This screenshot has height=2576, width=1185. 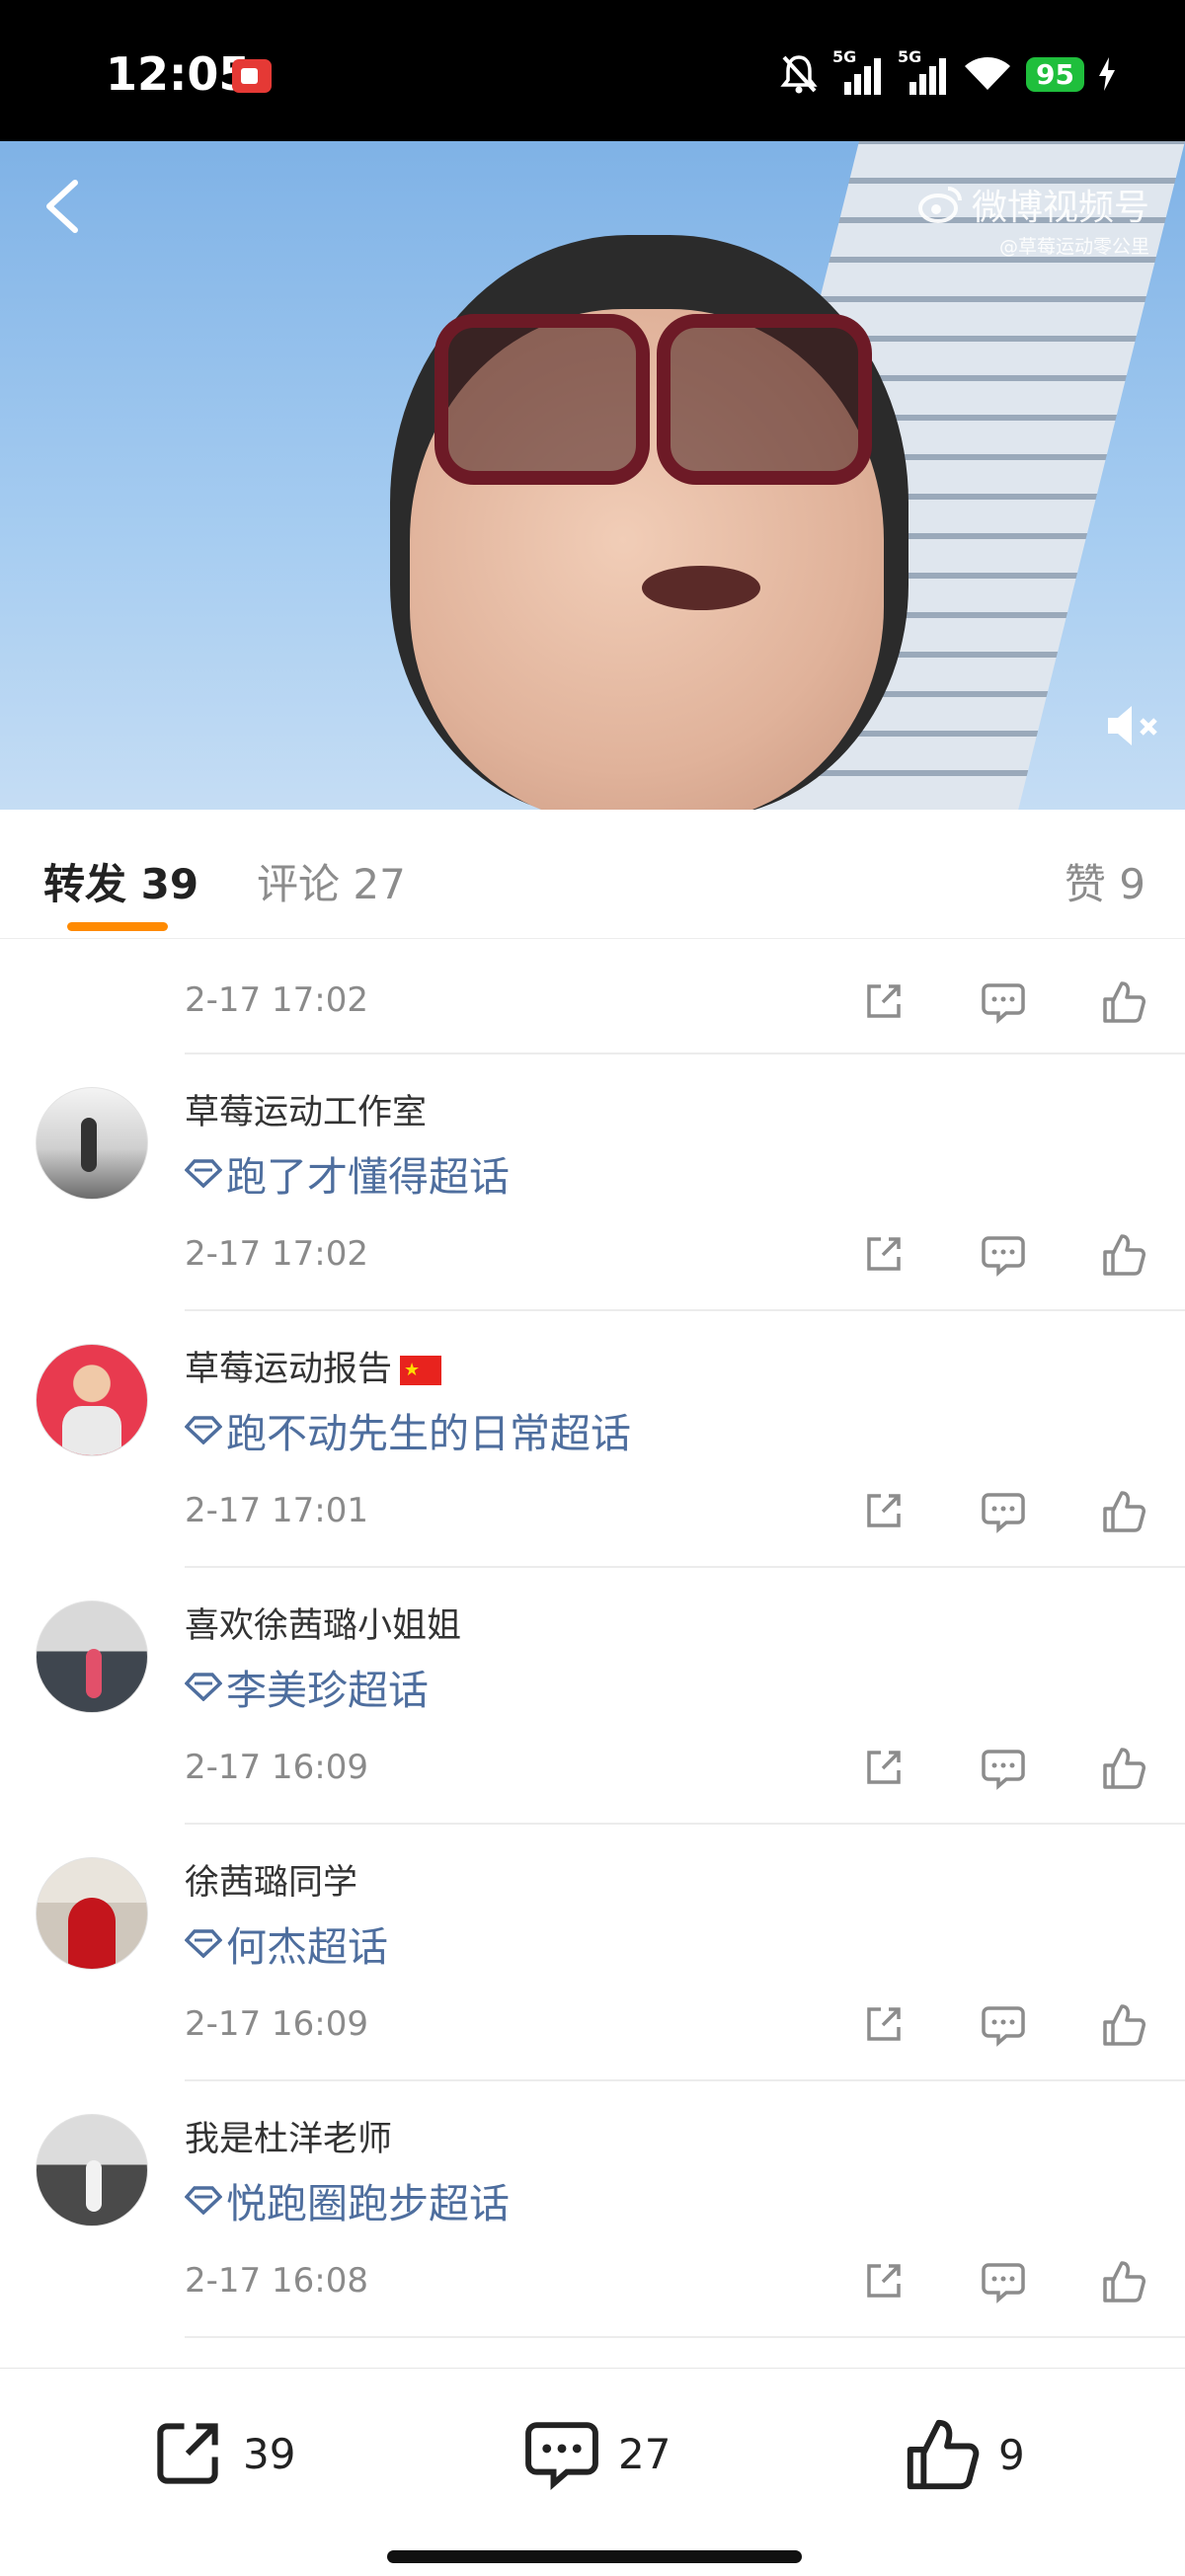 I want to click on username: 草莓运动报告 ★, so click(x=313, y=1366).